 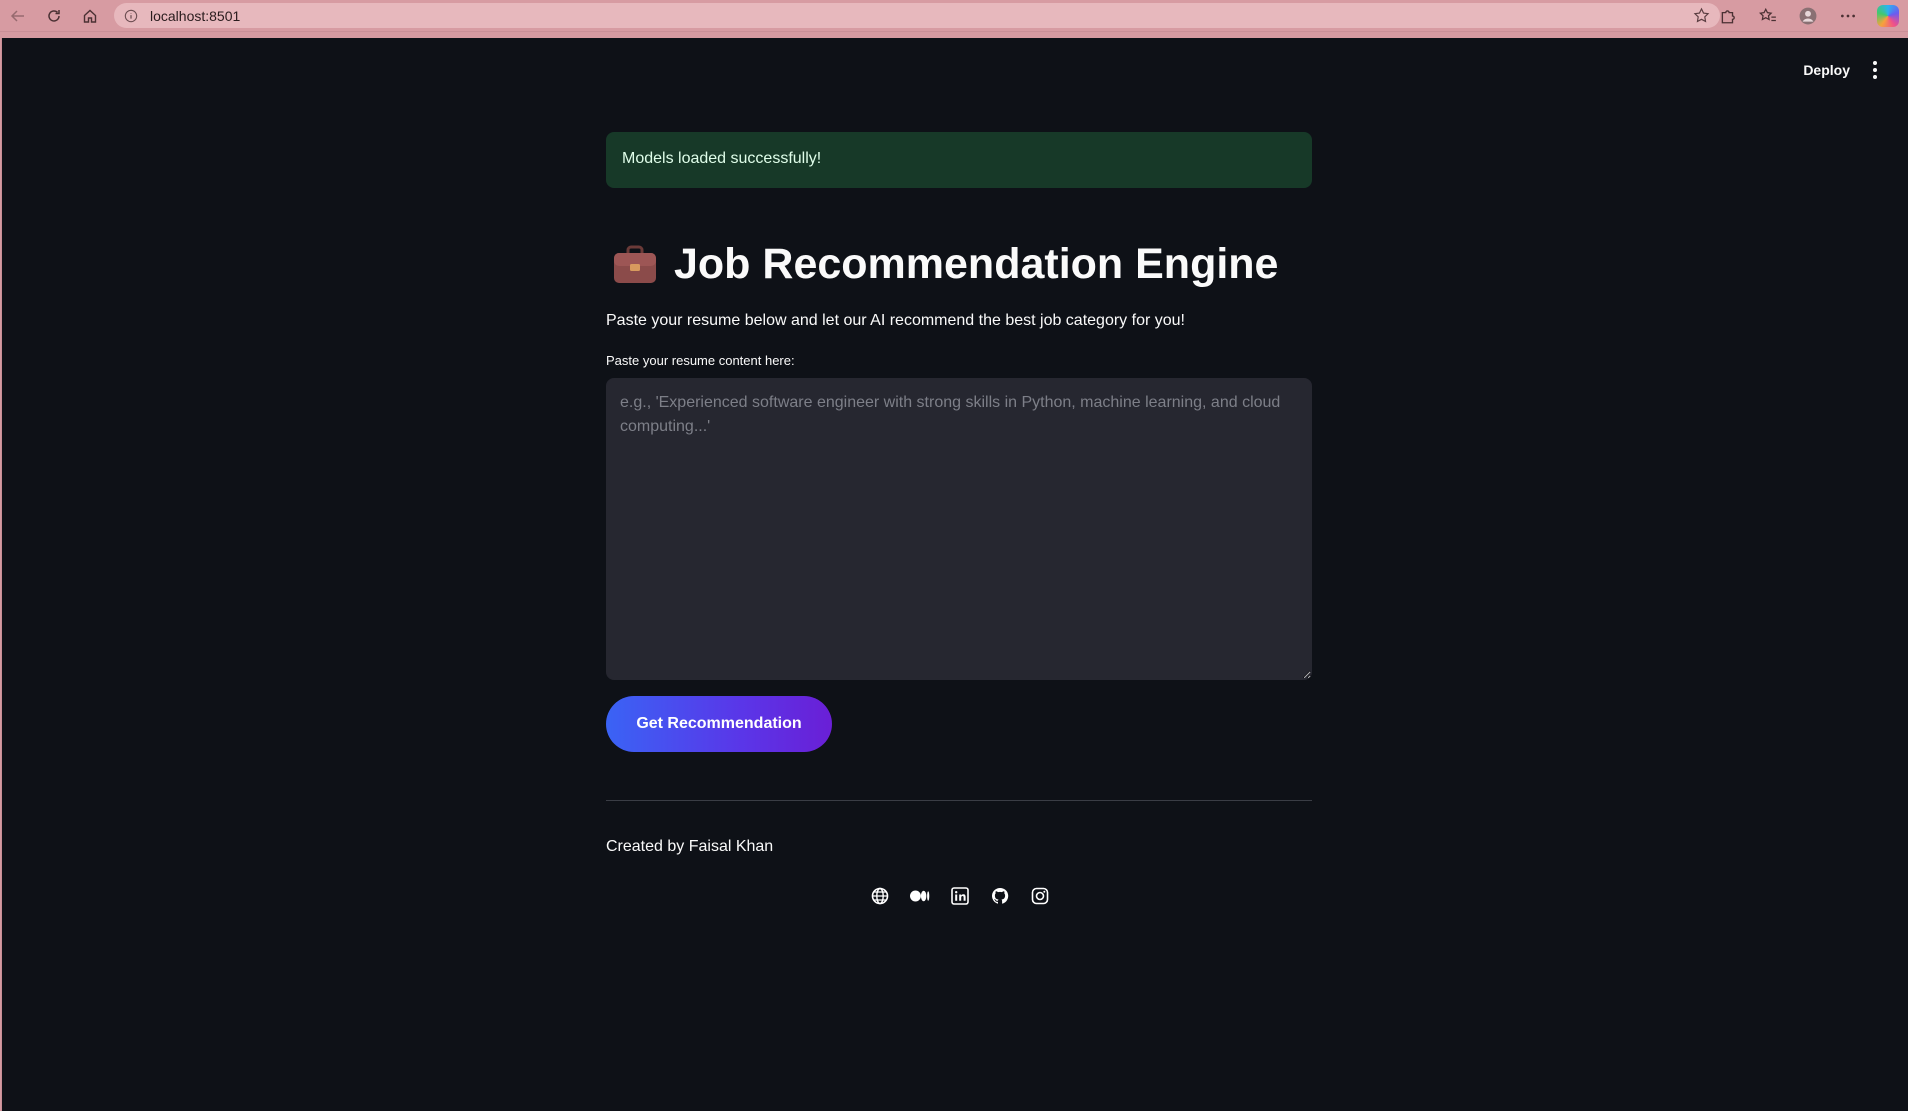 I want to click on profile-button, so click(x=1808, y=16).